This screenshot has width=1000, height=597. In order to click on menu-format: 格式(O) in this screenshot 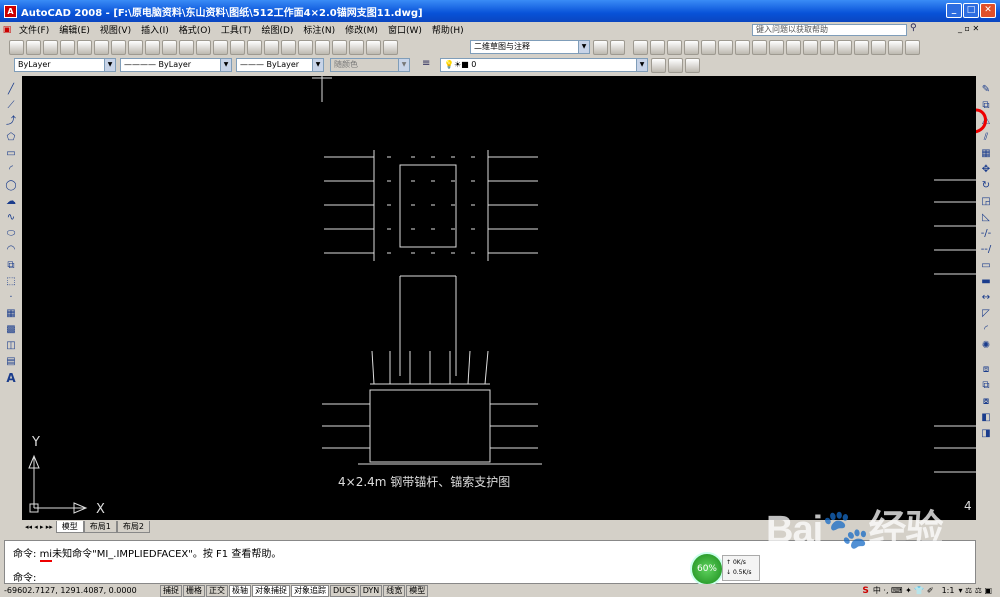, I will do `click(195, 29)`.